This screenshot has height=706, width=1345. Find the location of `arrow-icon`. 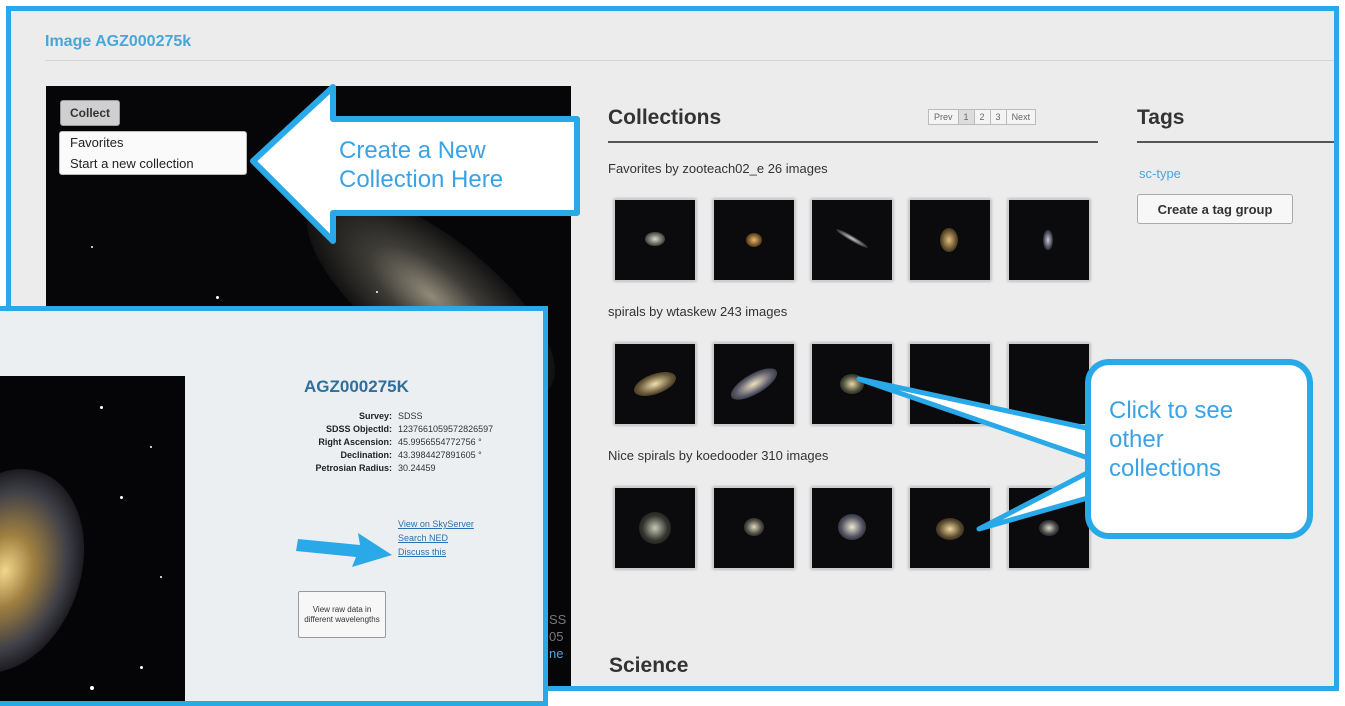

arrow-icon is located at coordinates (344, 550).